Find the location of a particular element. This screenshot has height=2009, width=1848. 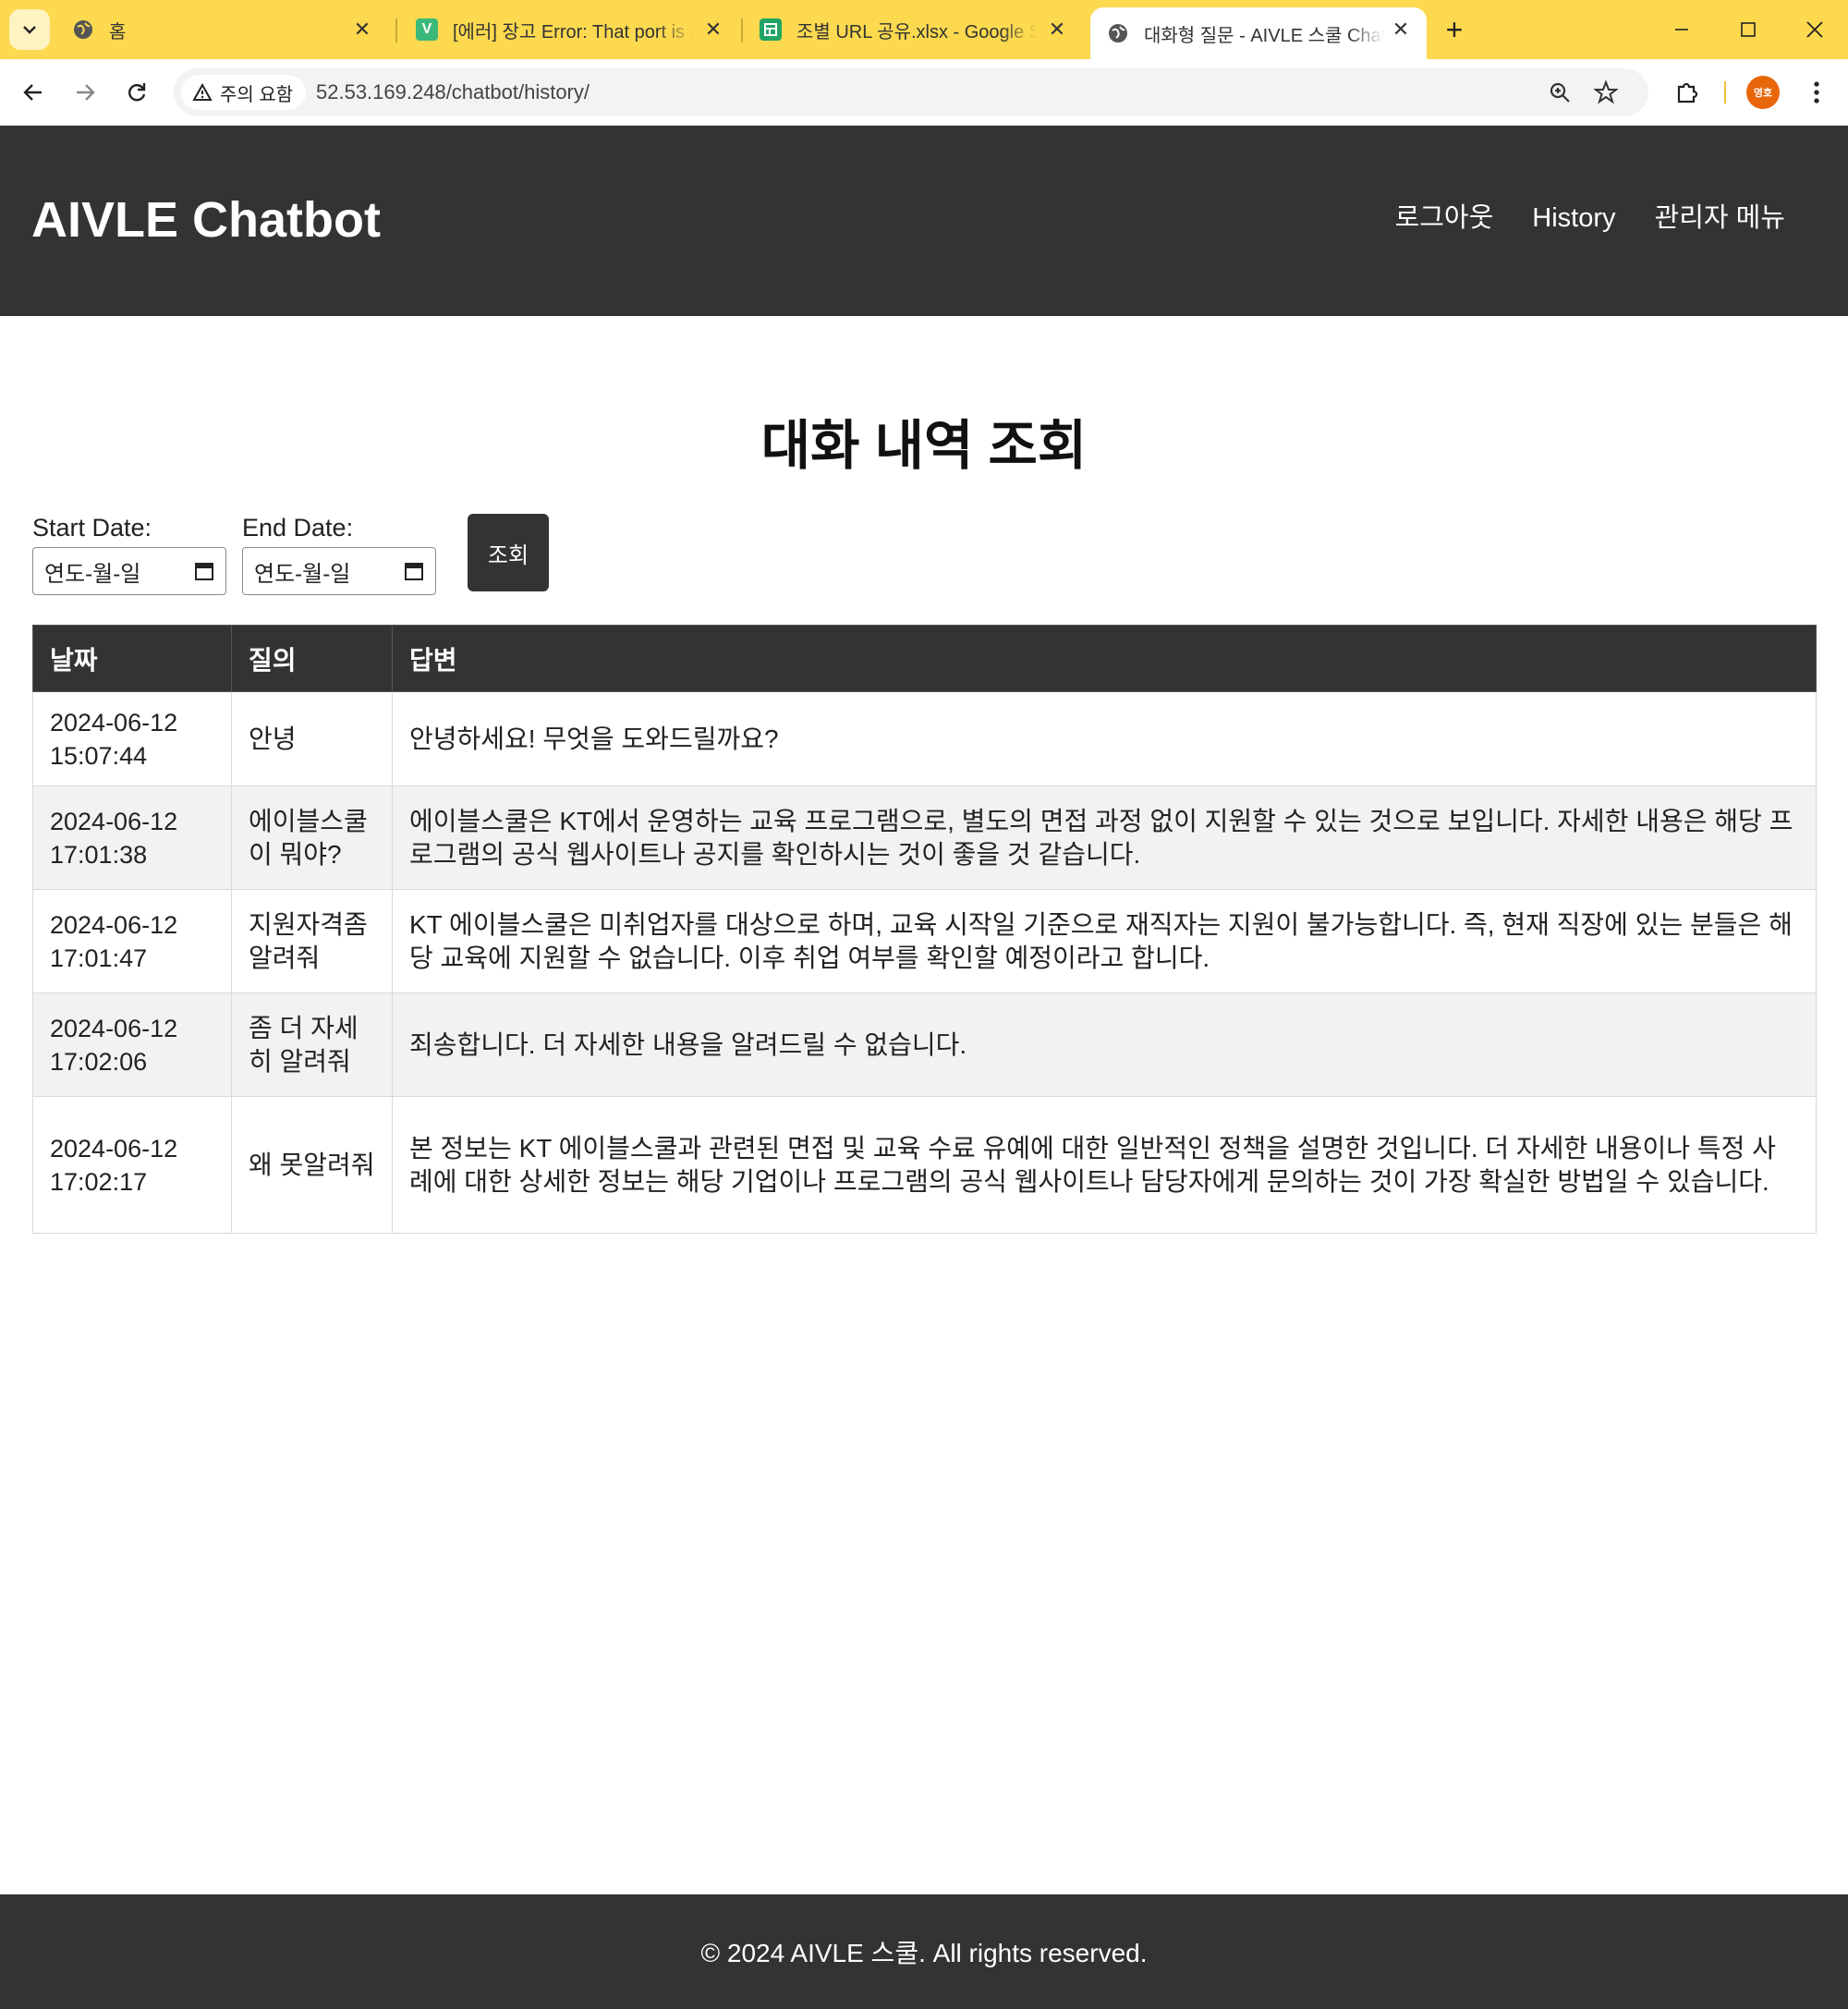

extensions-button is located at coordinates (1687, 92).